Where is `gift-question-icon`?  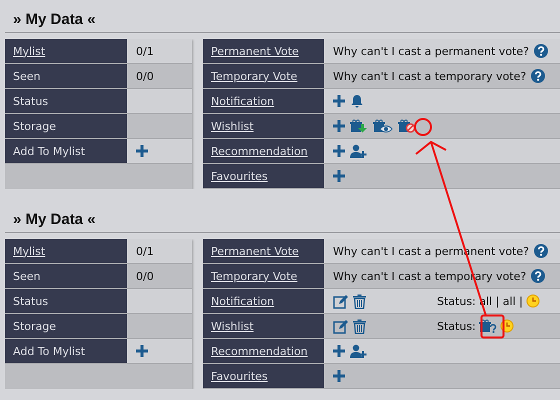 gift-question-icon is located at coordinates (487, 326).